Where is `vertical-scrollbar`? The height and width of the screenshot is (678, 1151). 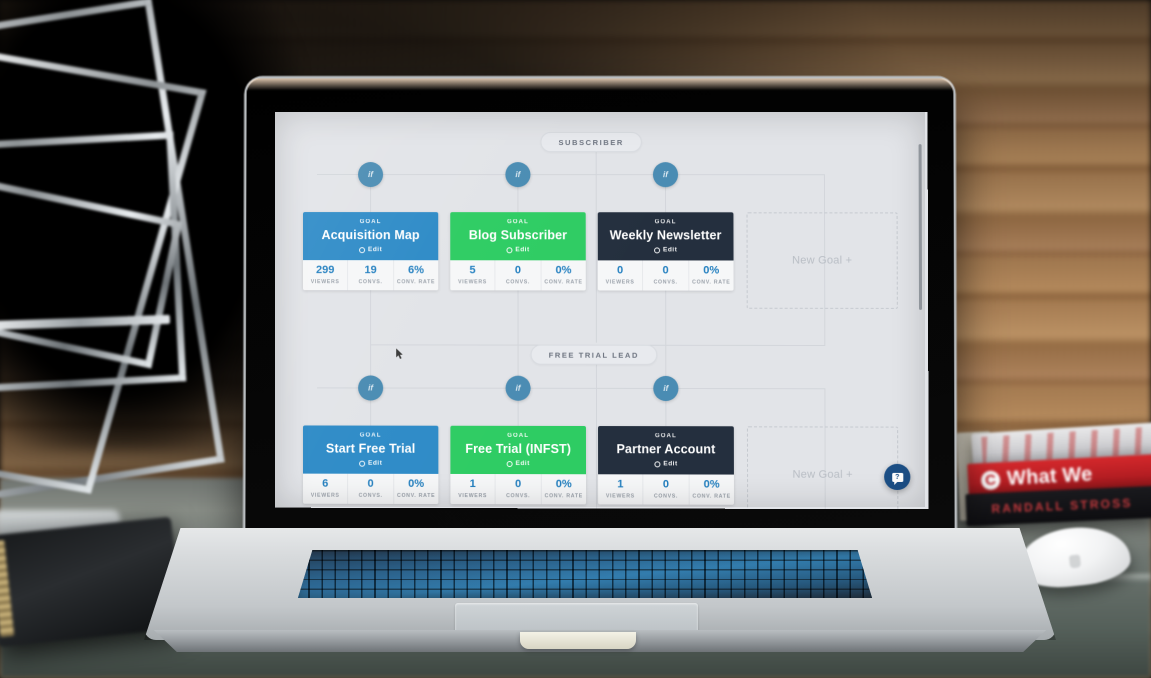
vertical-scrollbar is located at coordinates (920, 227).